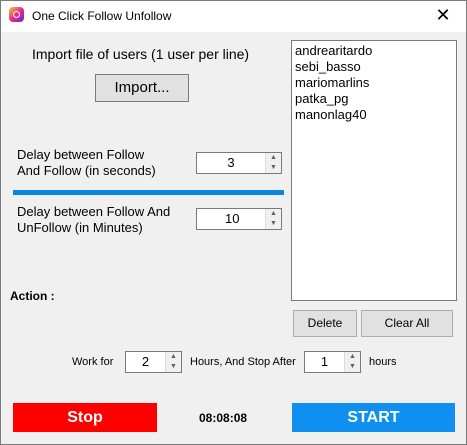 The height and width of the screenshot is (445, 467). Describe the element at coordinates (374, 99) in the screenshot. I see `list-item: patka_pg` at that location.